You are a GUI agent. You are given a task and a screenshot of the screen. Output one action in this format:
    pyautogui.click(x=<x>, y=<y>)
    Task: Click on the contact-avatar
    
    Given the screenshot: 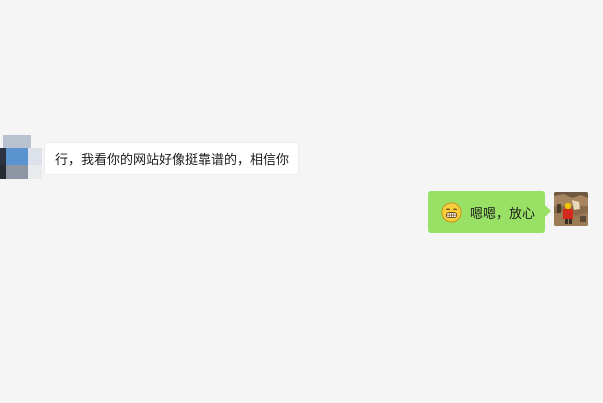 What is the action you would take?
    pyautogui.click(x=21, y=157)
    